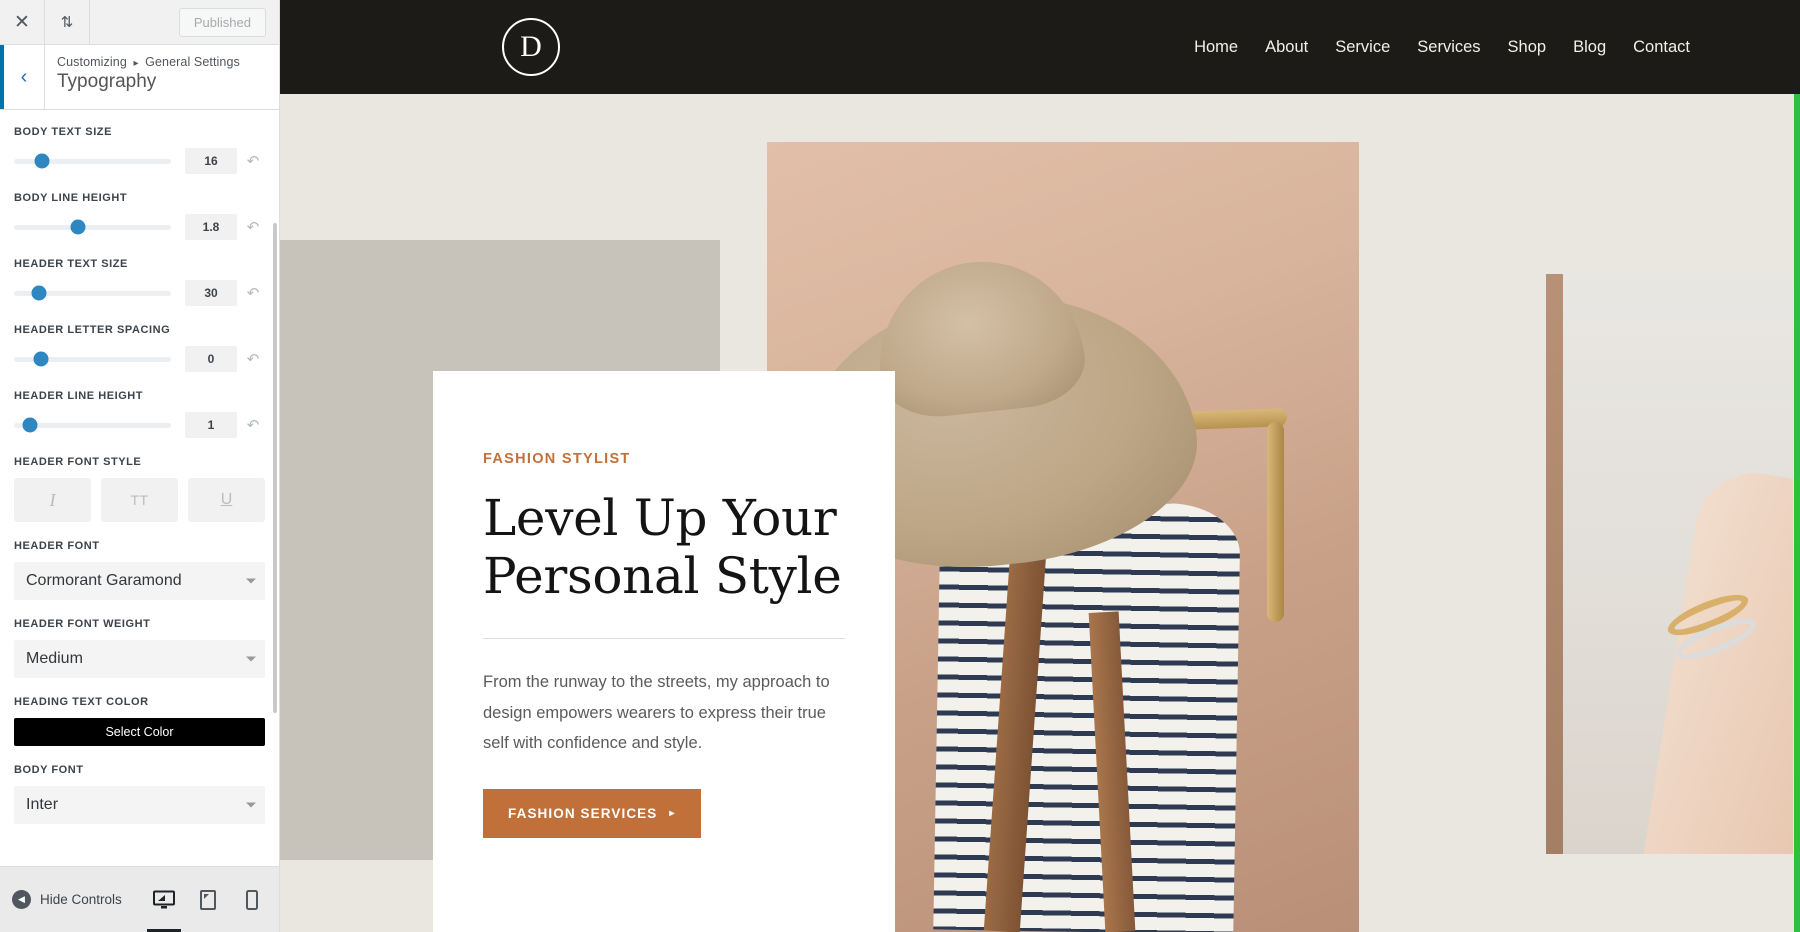 The image size is (1800, 932). Describe the element at coordinates (79, 396) in the screenshot. I see `control-label: HEADER LINE HEIGHT` at that location.